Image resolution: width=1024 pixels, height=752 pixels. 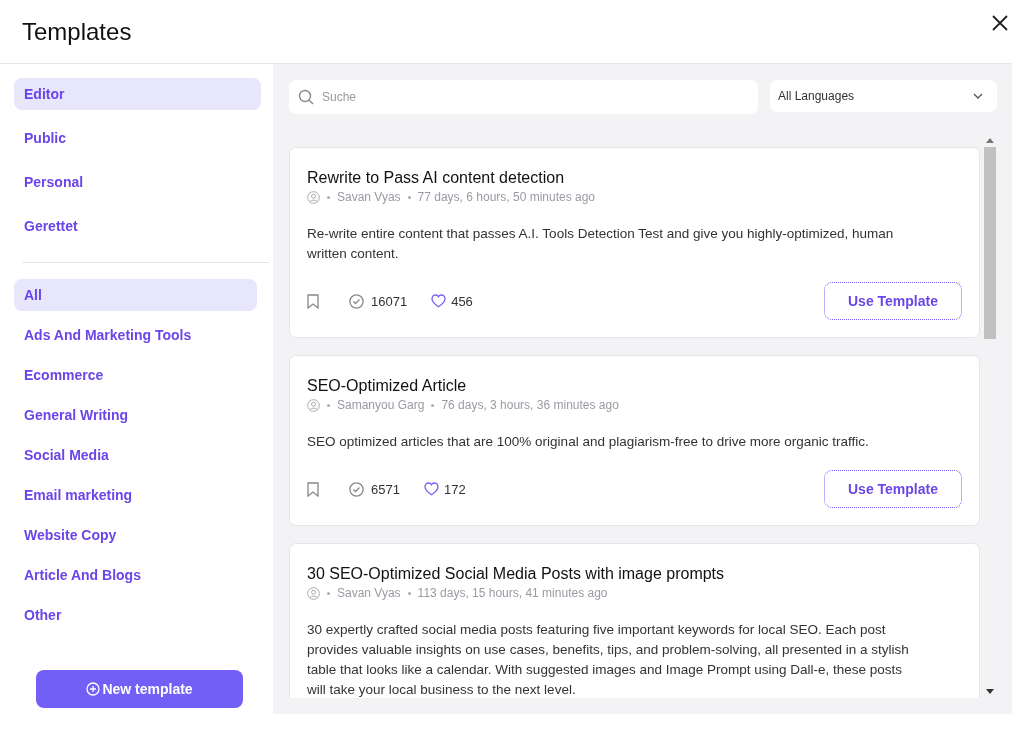 I want to click on usage-count: 6571, so click(x=385, y=489).